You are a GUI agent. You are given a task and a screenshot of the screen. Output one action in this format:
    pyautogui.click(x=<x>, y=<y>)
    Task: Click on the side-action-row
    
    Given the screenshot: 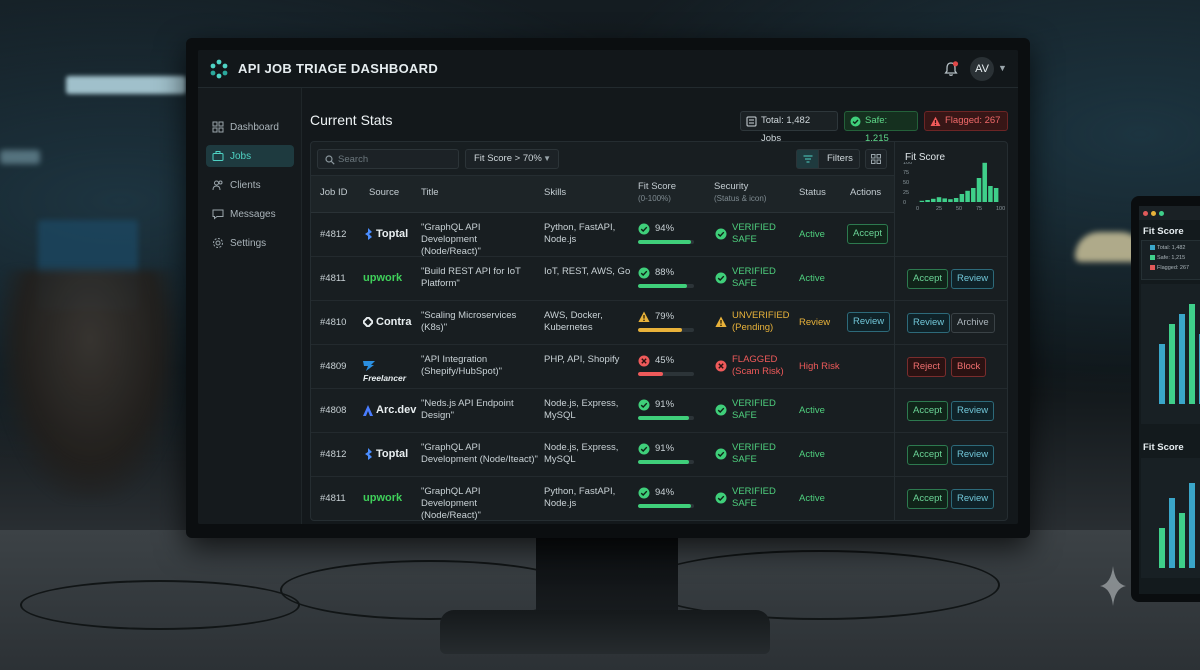 What is the action you would take?
    pyautogui.click(x=951, y=235)
    